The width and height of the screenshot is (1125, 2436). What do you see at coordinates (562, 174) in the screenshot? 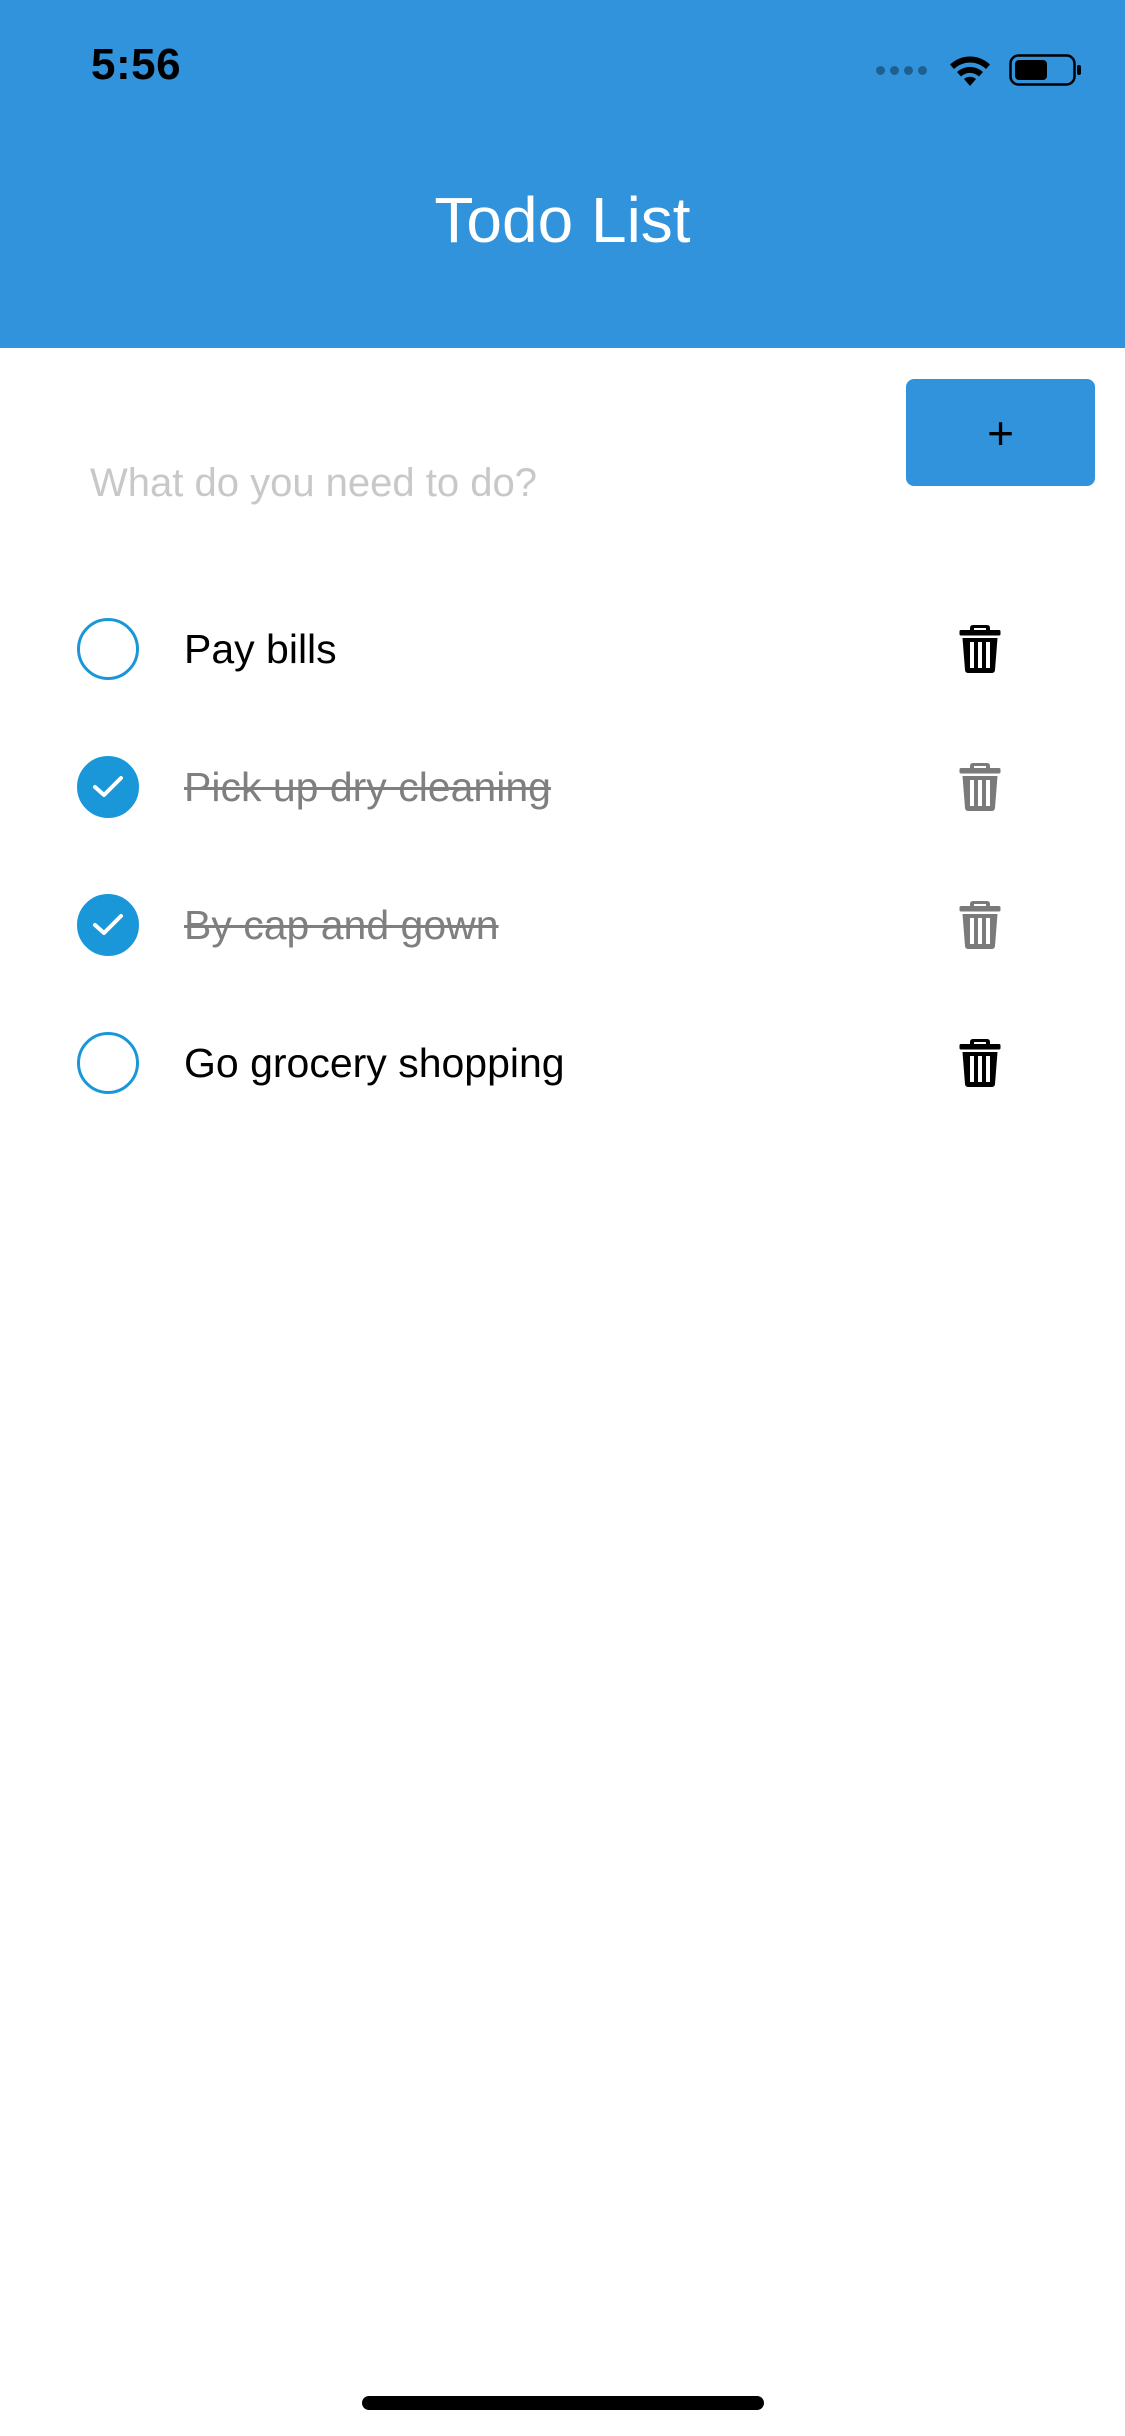
I see `app-header: 5:56 Todo List` at bounding box center [562, 174].